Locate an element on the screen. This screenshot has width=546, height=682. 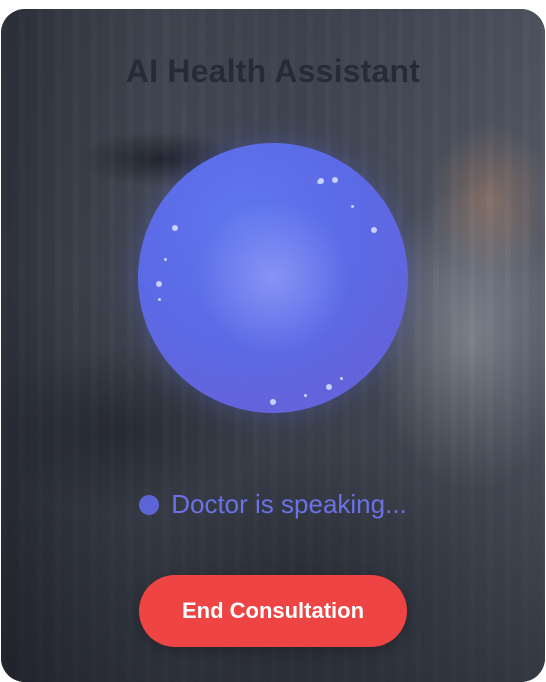
end-consultation-button: End Consultation is located at coordinates (273, 611).